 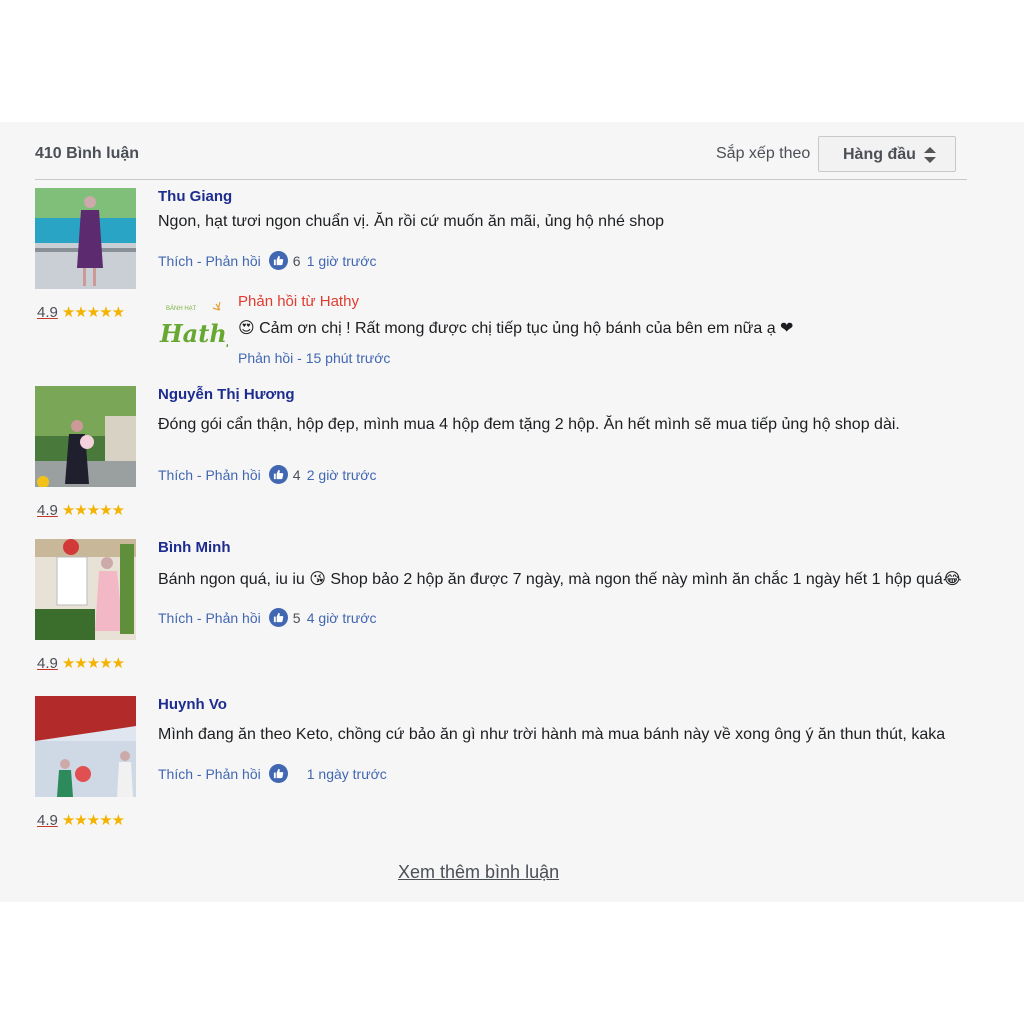 I want to click on comment-actions: Thích - Phản hồi 4 2 giờ trước, so click(x=267, y=474).